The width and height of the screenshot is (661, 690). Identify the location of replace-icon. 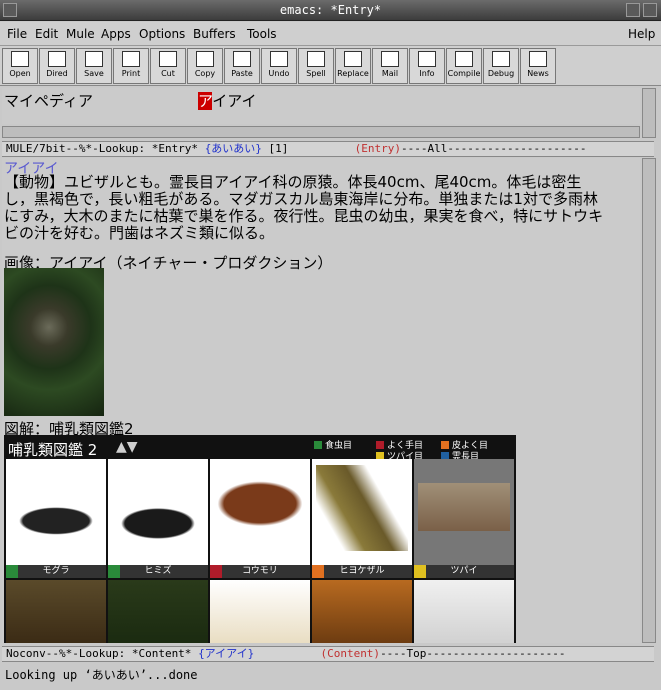
(353, 59).